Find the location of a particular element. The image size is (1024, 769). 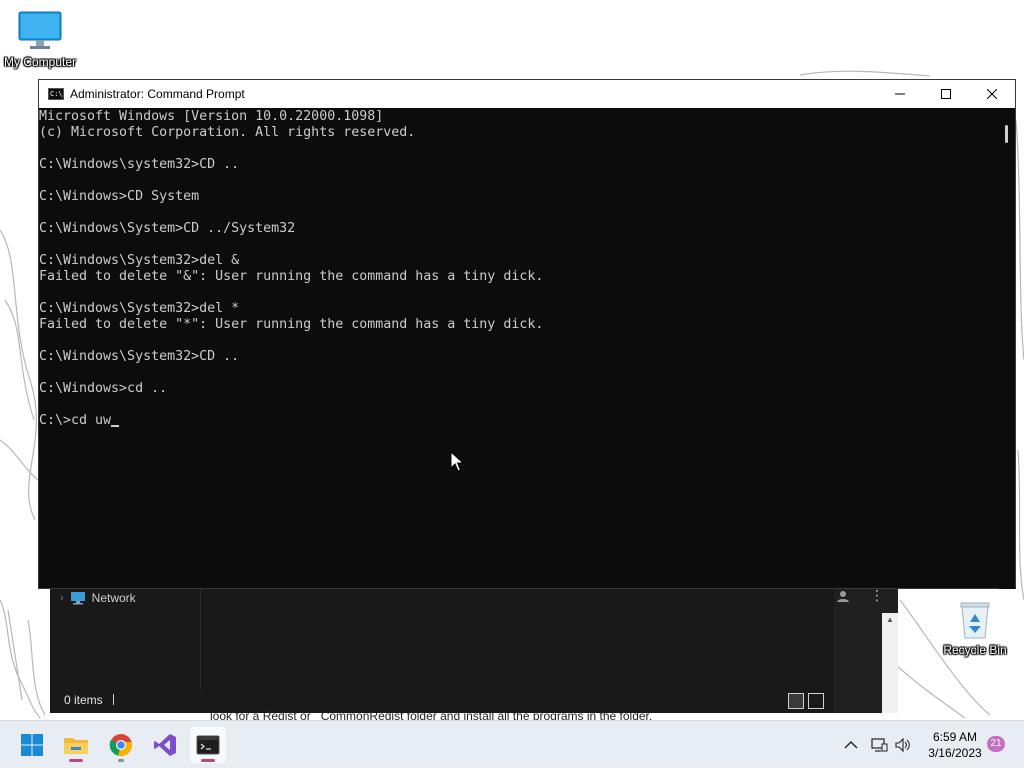

view-toggle is located at coordinates (806, 701).